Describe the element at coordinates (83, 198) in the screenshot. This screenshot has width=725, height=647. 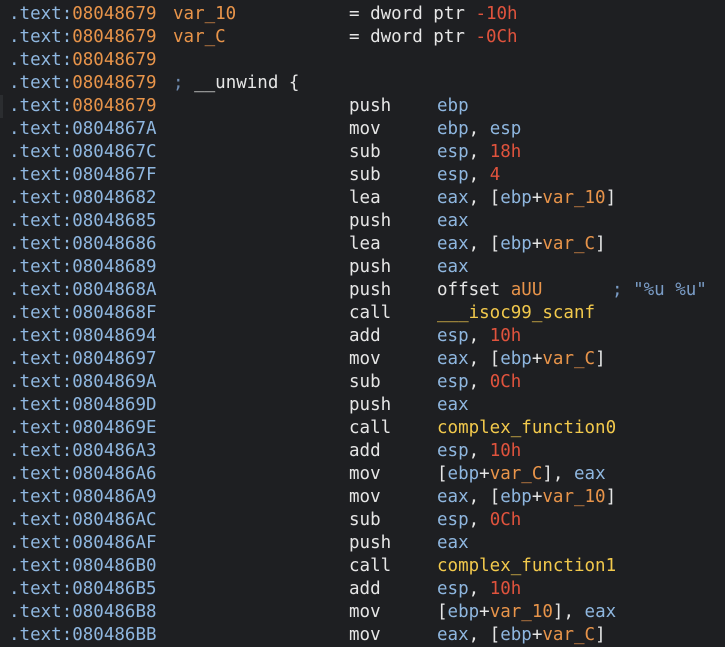
I see `line-address: .text:08048682` at that location.